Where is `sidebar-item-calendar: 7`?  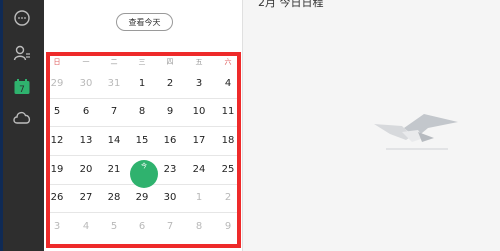
sidebar-item-calendar: 7 is located at coordinates (22, 89).